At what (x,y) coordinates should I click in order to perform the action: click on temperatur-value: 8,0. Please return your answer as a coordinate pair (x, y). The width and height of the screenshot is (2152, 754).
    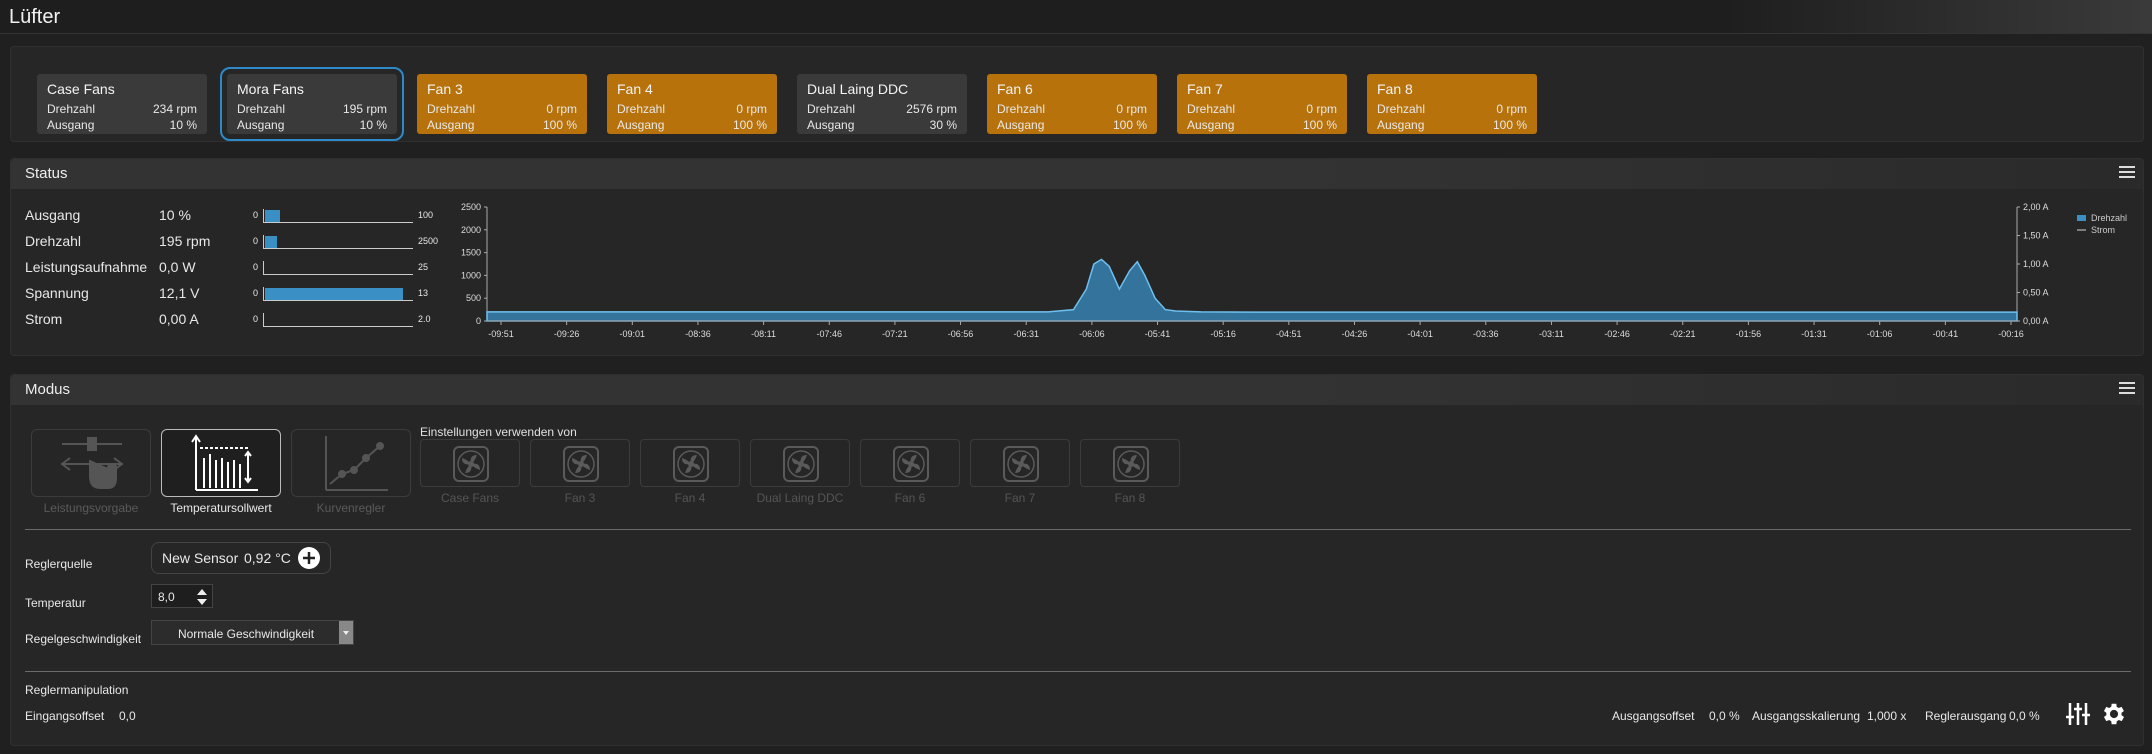
    Looking at the image, I should click on (166, 597).